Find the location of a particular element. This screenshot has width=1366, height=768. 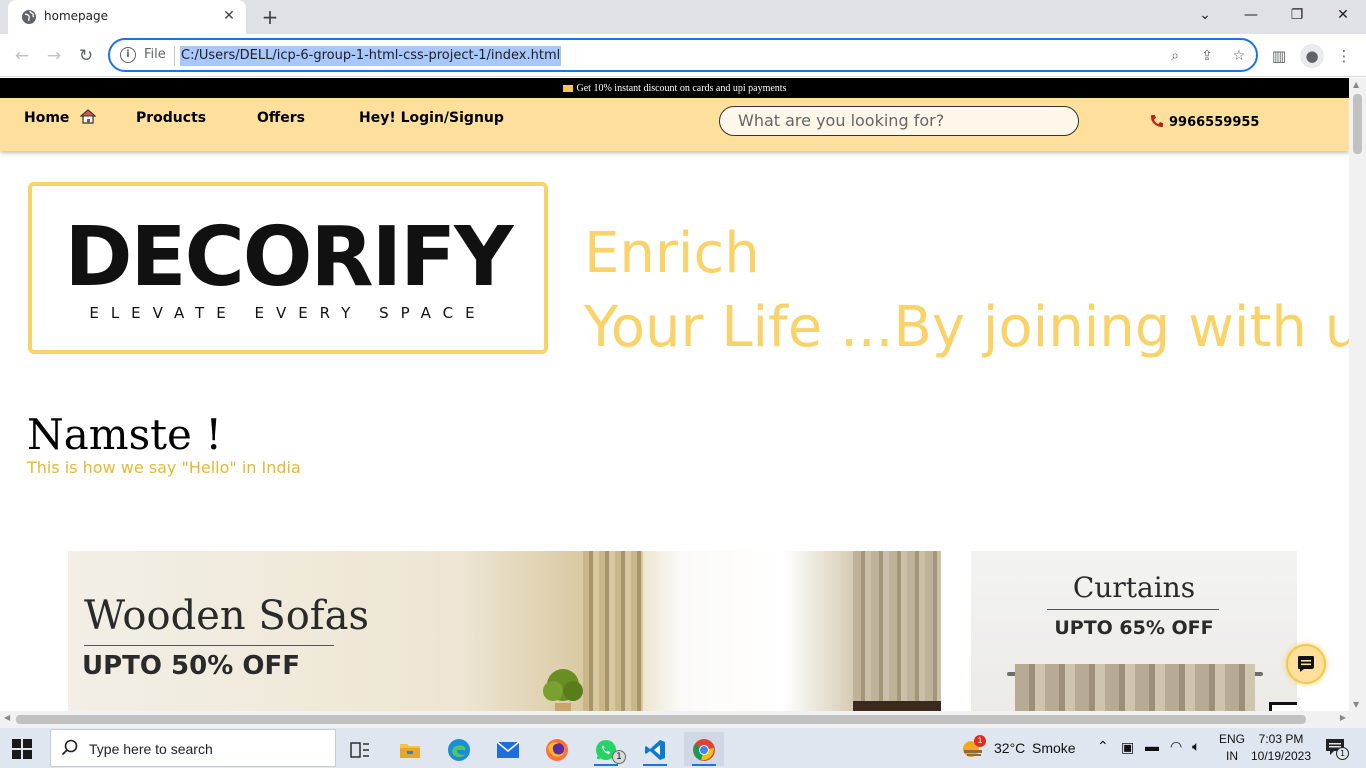

logo-title: DECORIFY is located at coordinates (288, 257).